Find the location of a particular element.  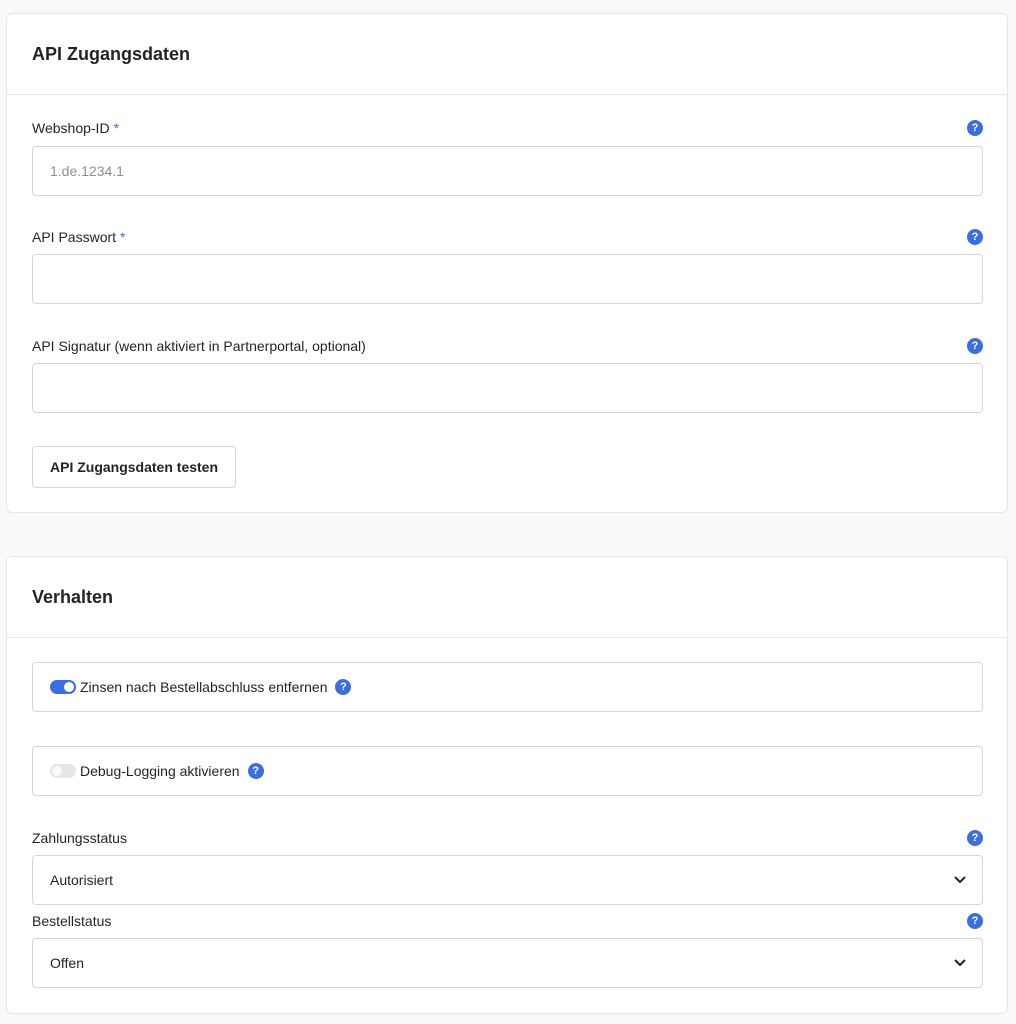

webshop-id-label-text: Webshop-ID is located at coordinates (71, 128).